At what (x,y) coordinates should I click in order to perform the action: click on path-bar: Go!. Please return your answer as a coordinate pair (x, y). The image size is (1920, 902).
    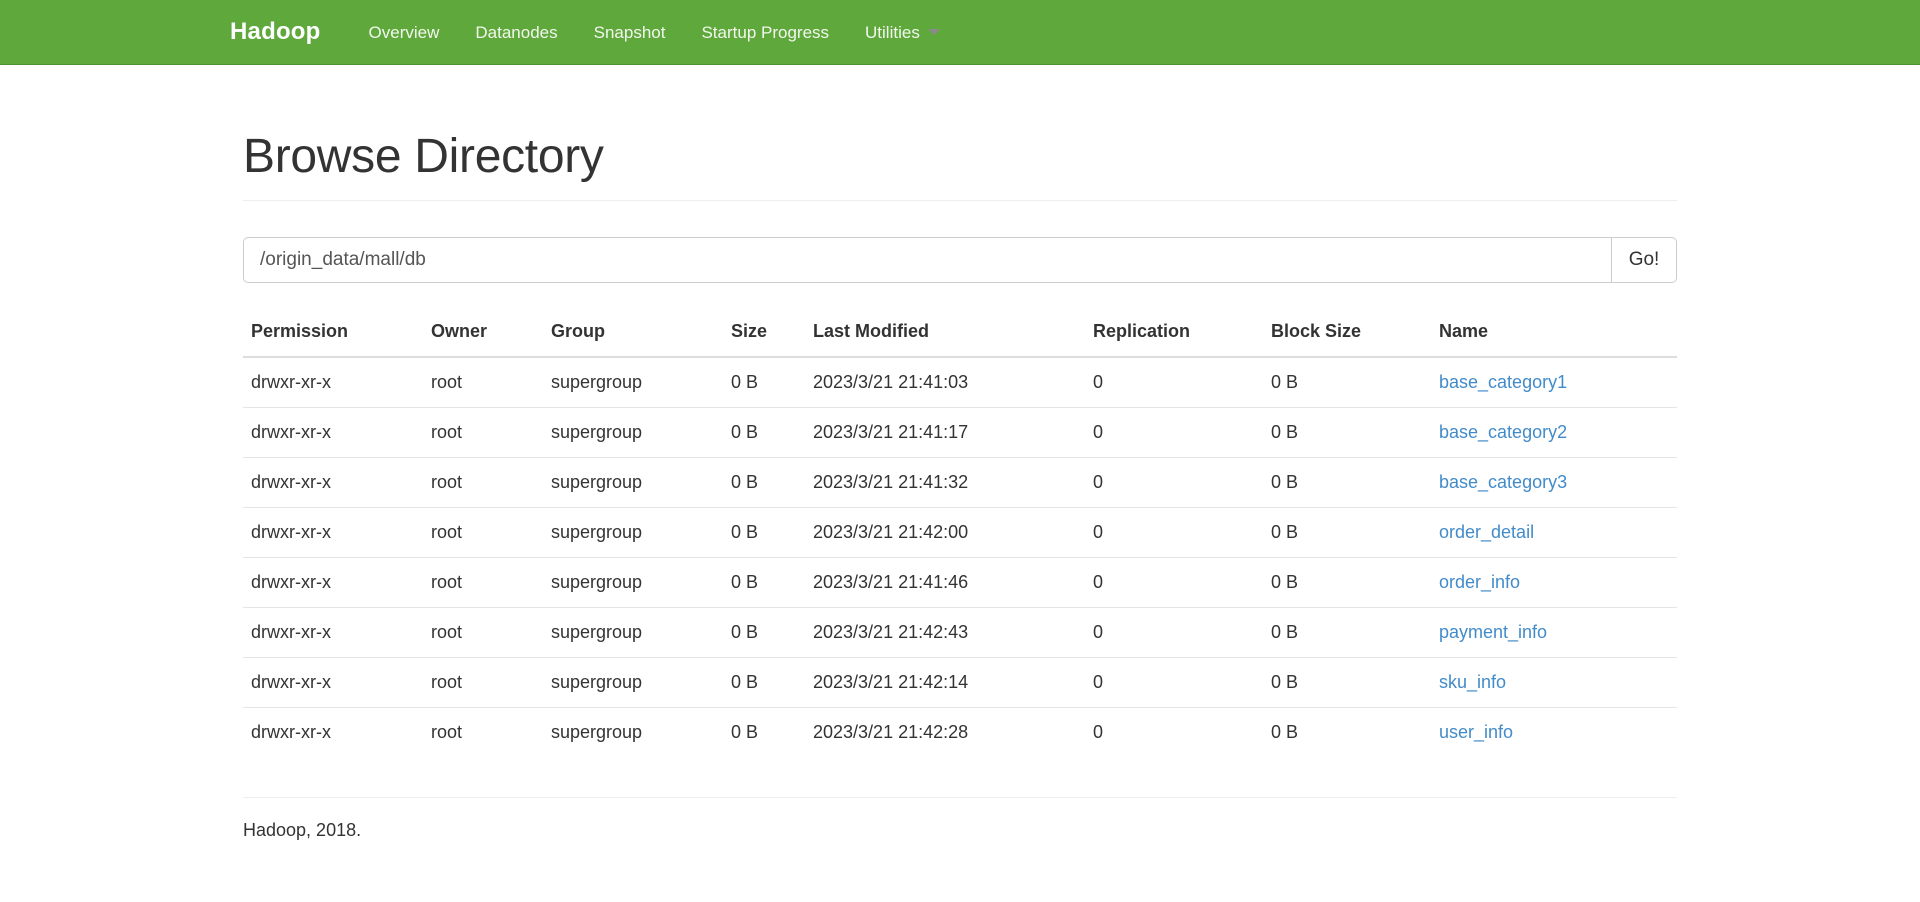
    Looking at the image, I should click on (960, 259).